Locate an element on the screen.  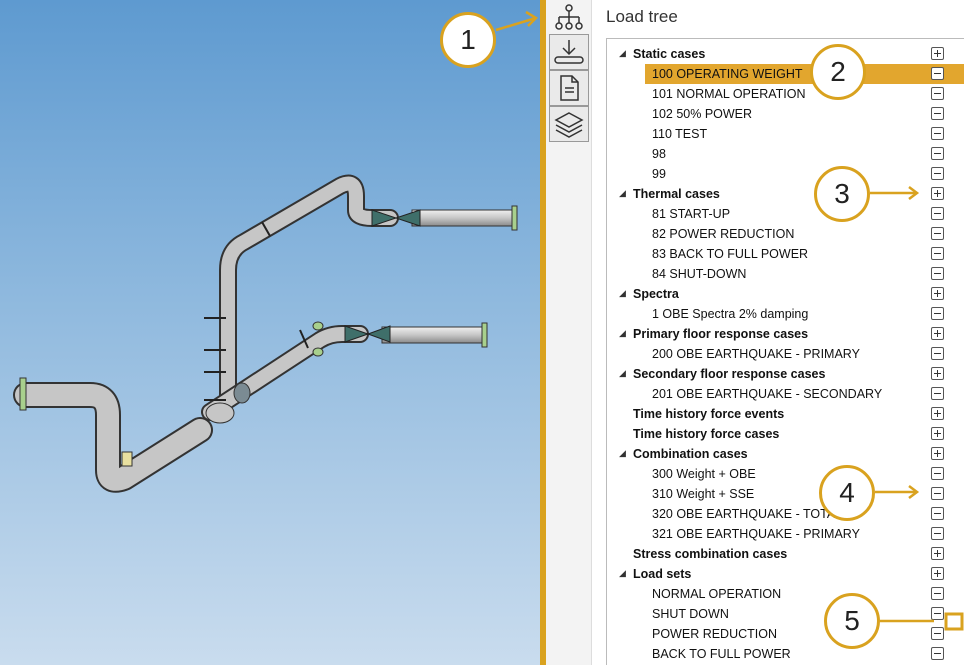
callout-2: 2 is located at coordinates (838, 72).